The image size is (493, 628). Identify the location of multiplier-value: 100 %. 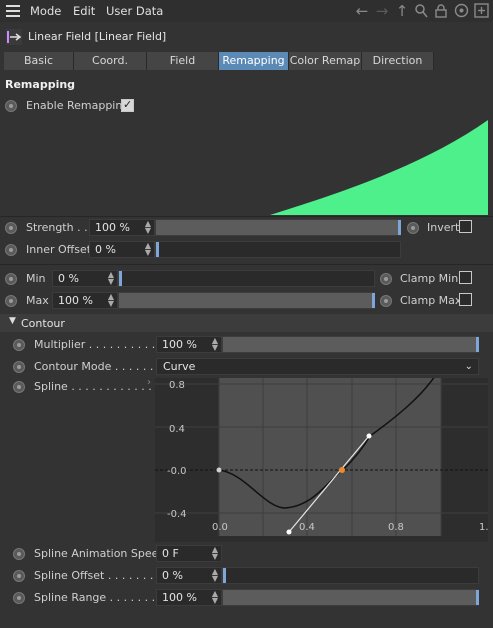
(179, 344).